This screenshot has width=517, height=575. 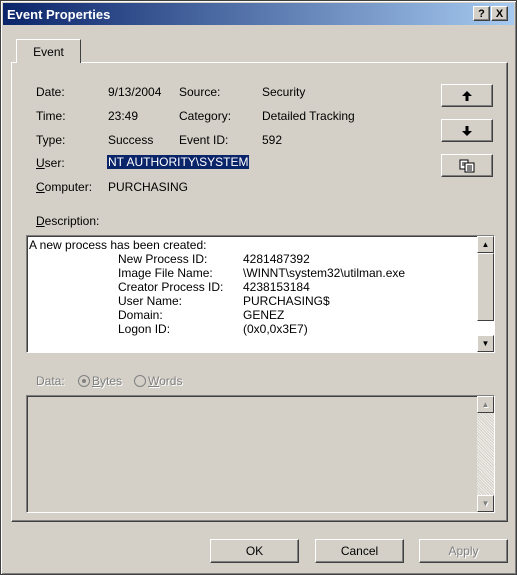 I want to click on words-radio: Words, so click(x=158, y=381).